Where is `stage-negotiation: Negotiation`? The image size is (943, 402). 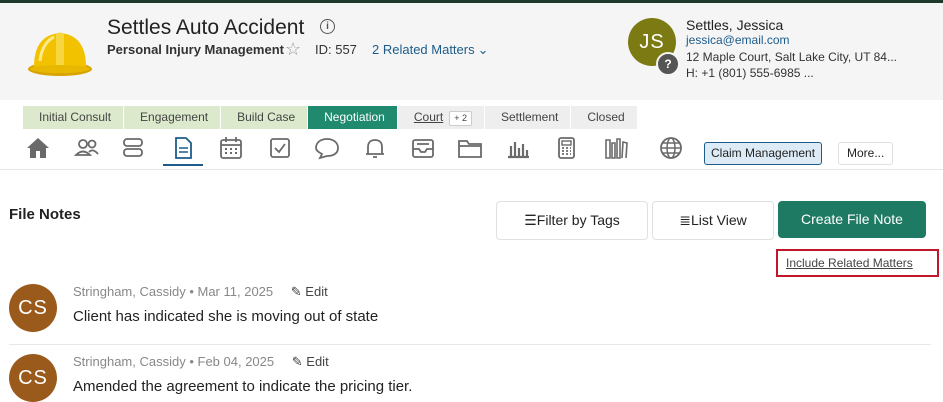
stage-negotiation: Negotiation is located at coordinates (352, 117).